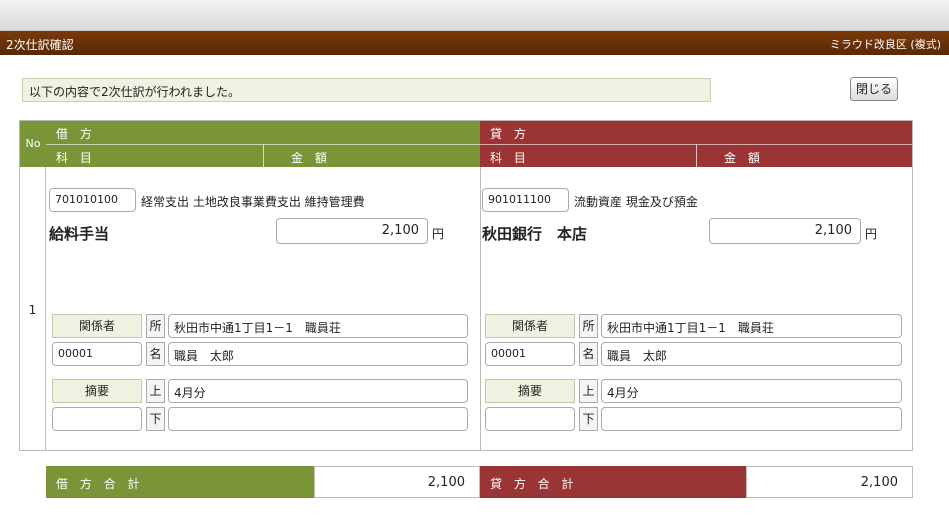  I want to click on credit-party-label: 関係者, so click(530, 326).